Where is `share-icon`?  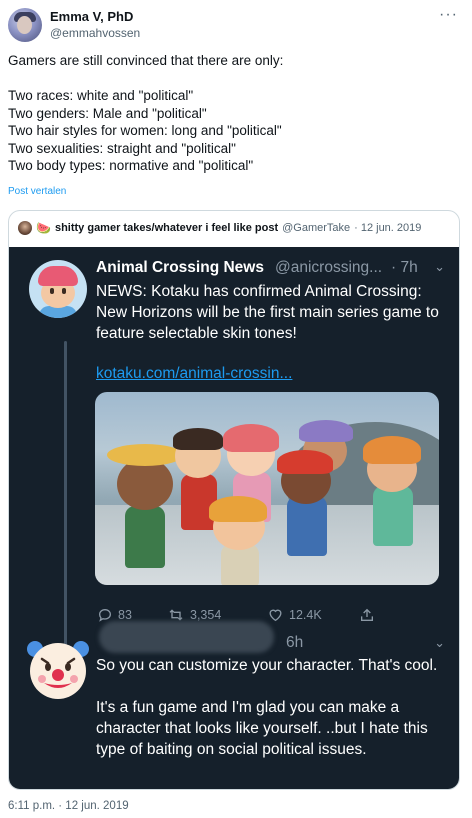 share-icon is located at coordinates (367, 614).